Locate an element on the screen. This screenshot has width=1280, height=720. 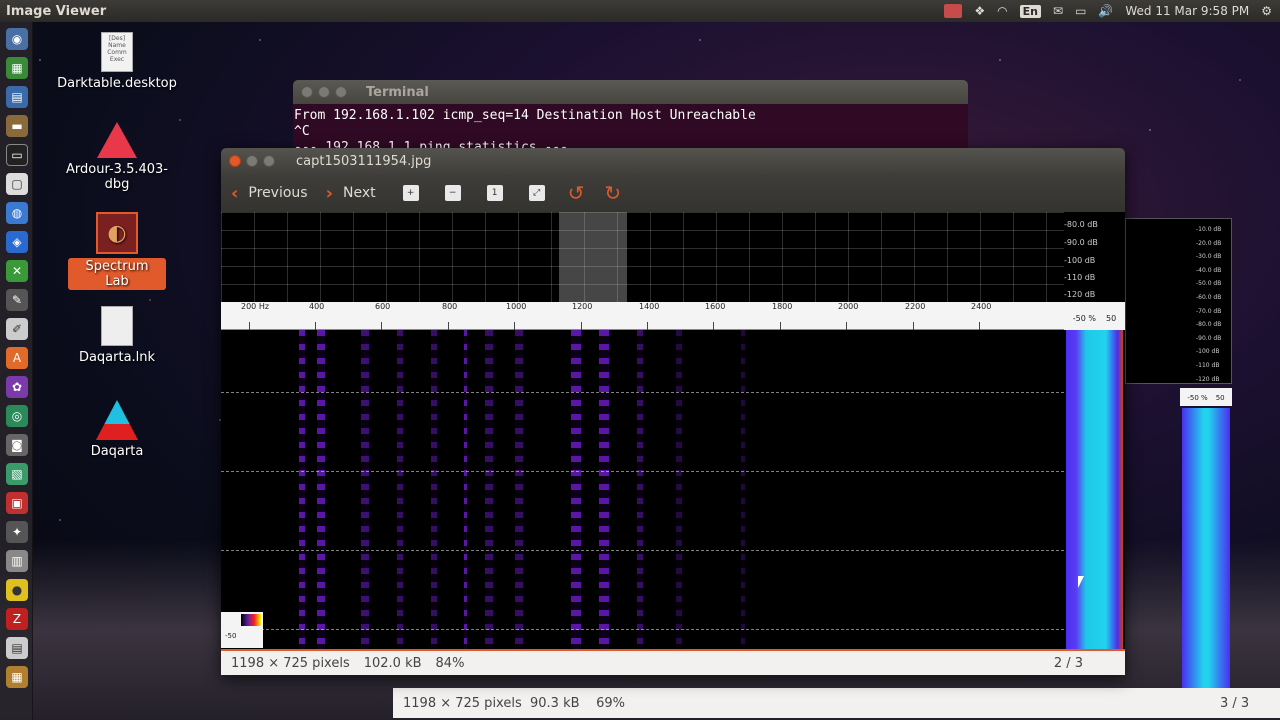
wrench-app-icon: ✎ is located at coordinates (17, 300).